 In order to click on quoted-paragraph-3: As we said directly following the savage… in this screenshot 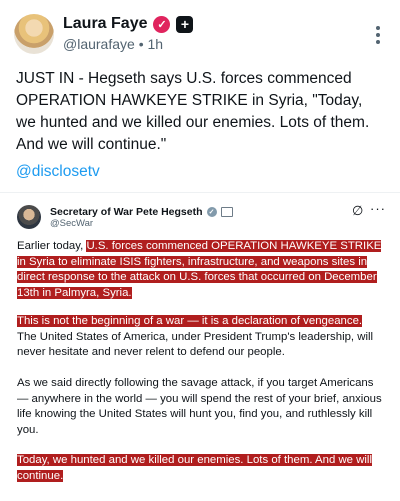, I will do `click(199, 406)`.